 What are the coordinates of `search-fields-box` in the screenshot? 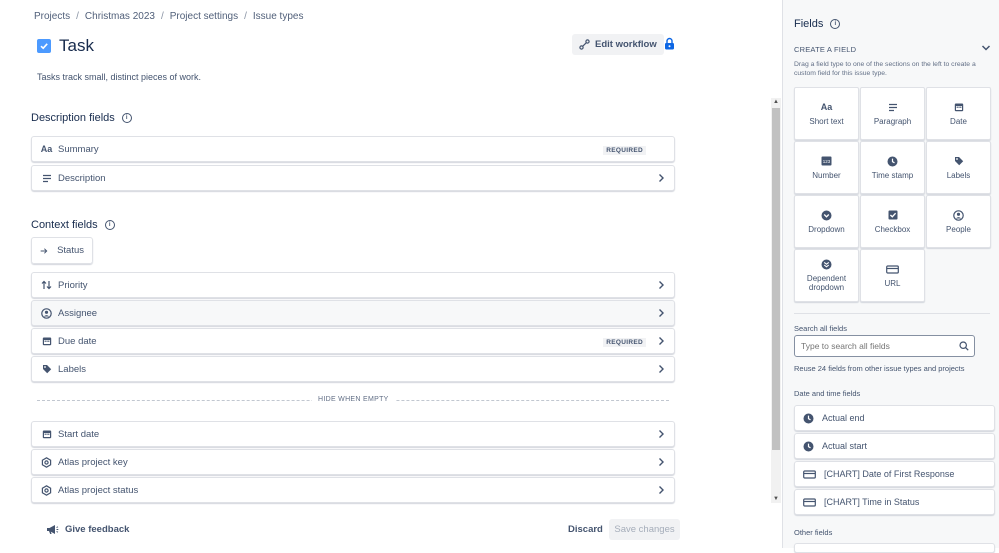 It's located at (884, 346).